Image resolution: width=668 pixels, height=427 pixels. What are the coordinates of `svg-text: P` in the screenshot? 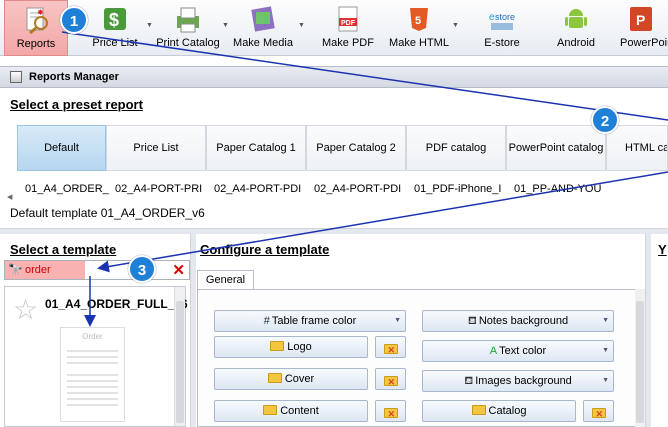 It's located at (640, 20).